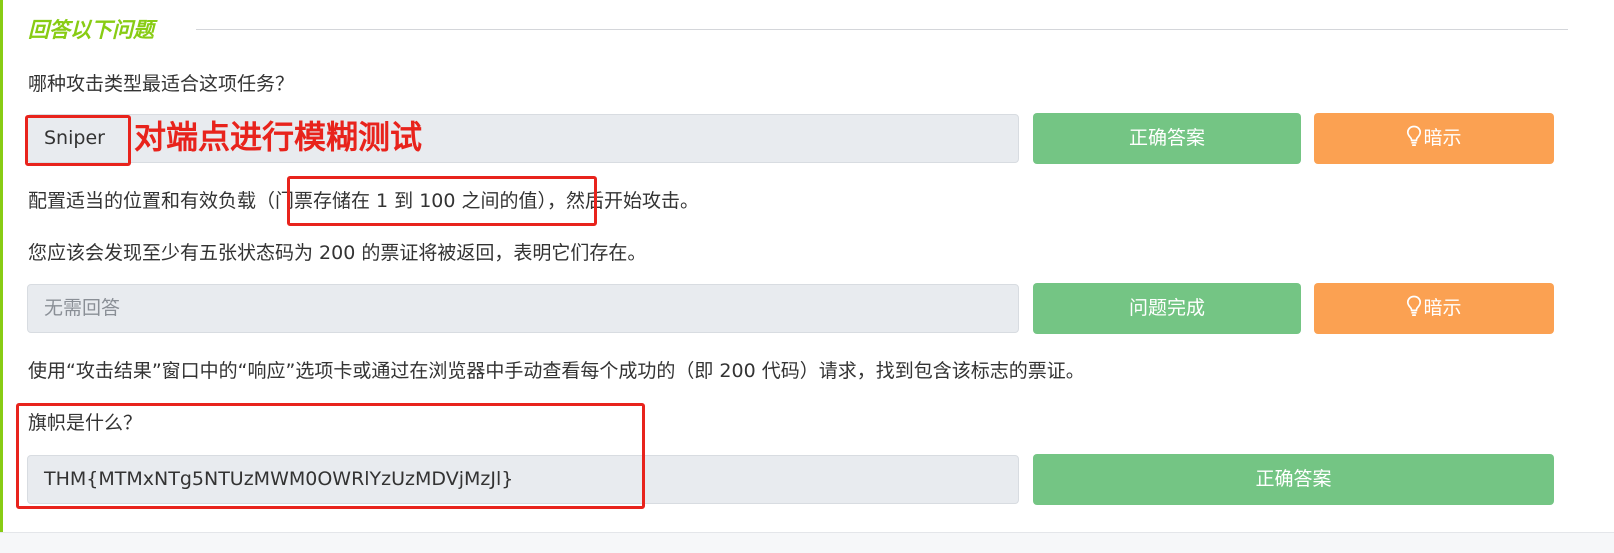 This screenshot has height=553, width=1614. I want to click on question-2-text-after: ，然后开始攻击。, so click(623, 201).